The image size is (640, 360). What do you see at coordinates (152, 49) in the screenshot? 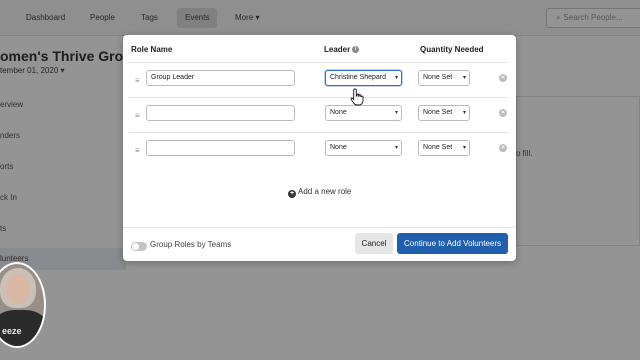
I see `column-header-role-name: Role Name` at bounding box center [152, 49].